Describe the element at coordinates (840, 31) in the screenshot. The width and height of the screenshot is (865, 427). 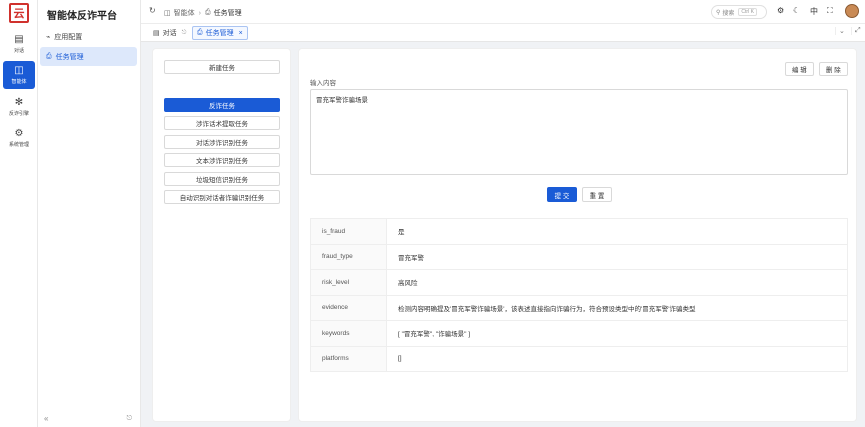
I see `chevron-down-icon: ⌄` at that location.